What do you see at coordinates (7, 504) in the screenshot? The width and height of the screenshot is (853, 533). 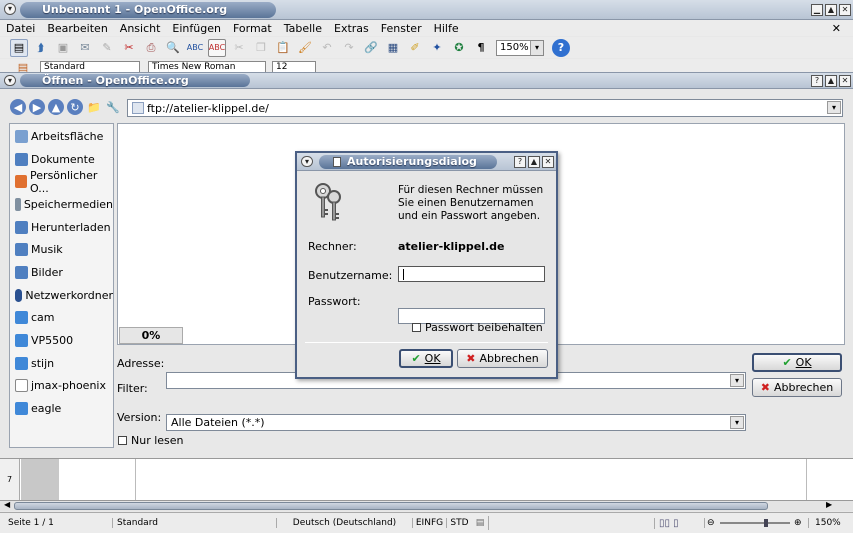 I see `scroll-left-icon: ◀` at bounding box center [7, 504].